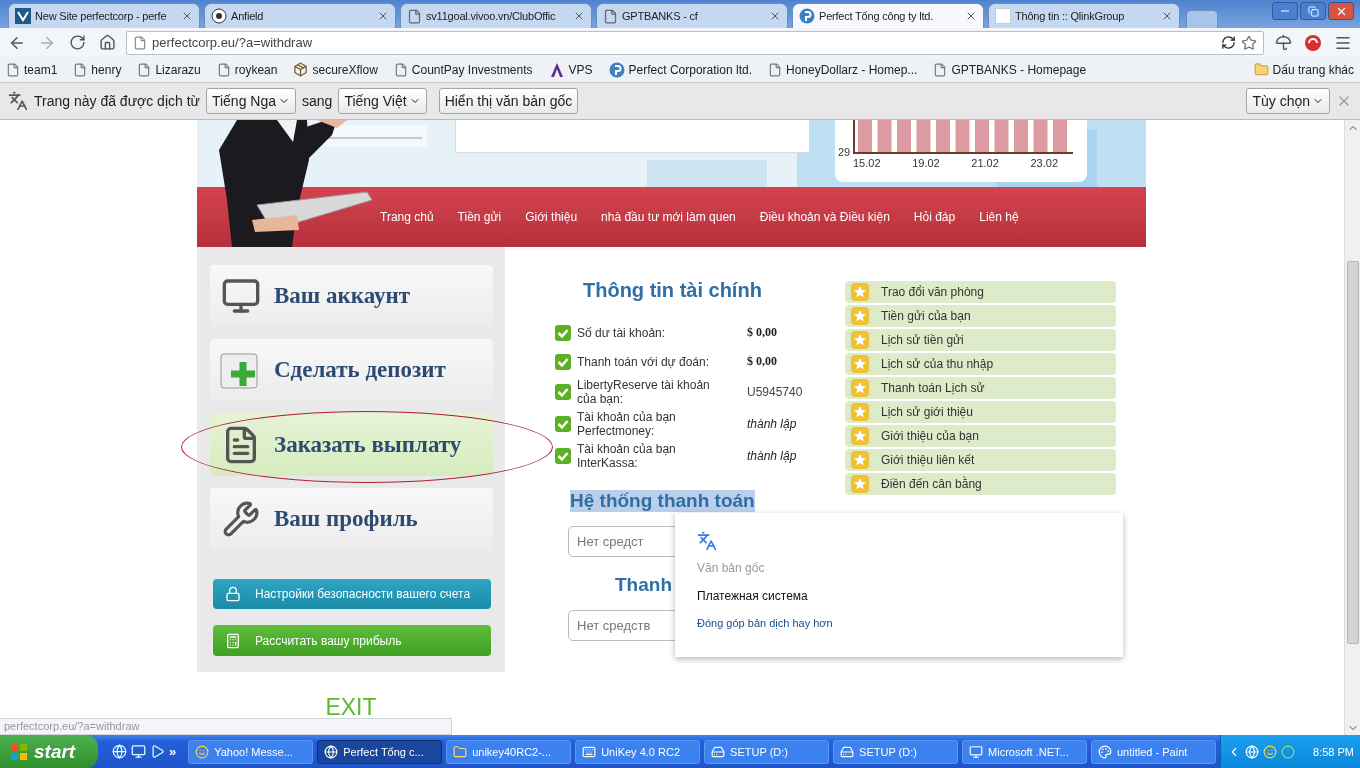 This screenshot has width=1360, height=768. I want to click on section-title: Hệ thống thanh toán, so click(662, 501).